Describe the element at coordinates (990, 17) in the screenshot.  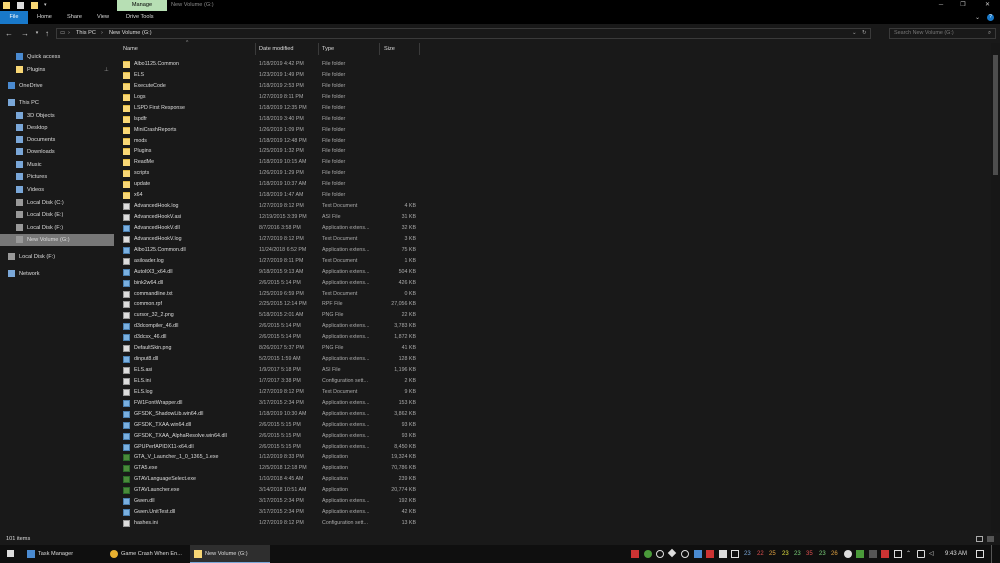
I see `help-icon: ?` at that location.